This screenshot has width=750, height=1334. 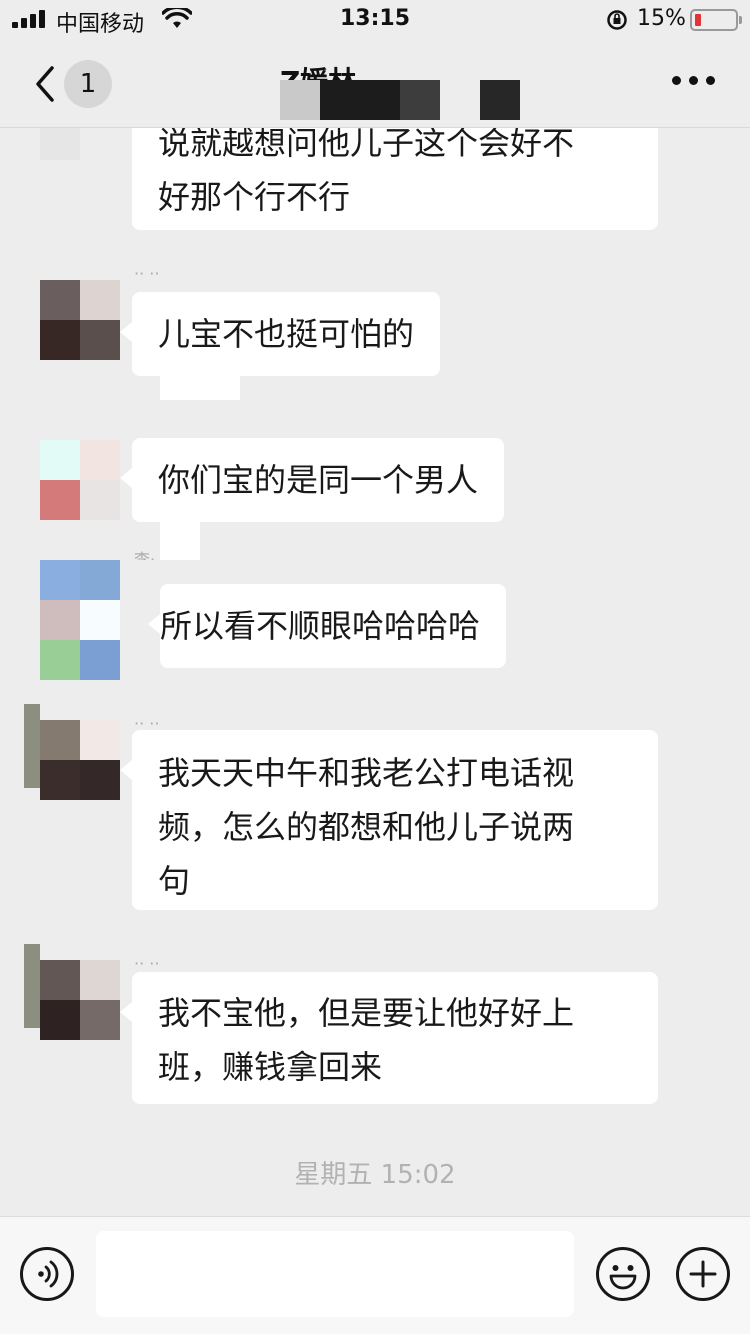 I want to click on sender-name: 李·, so click(x=145, y=555).